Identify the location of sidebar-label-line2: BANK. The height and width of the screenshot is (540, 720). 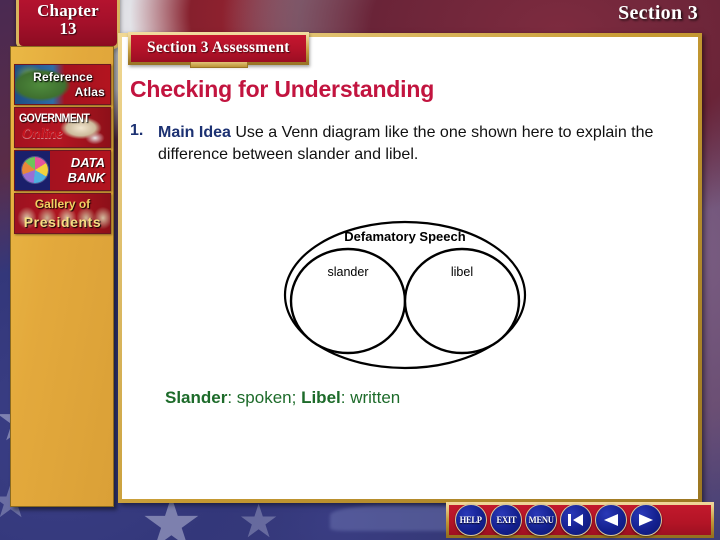
(86, 177).